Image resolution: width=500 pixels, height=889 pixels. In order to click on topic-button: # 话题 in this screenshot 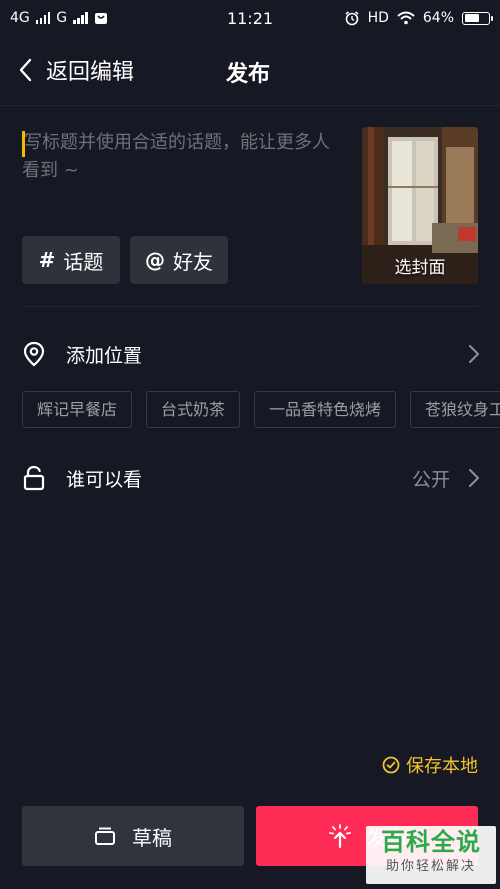, I will do `click(71, 260)`.